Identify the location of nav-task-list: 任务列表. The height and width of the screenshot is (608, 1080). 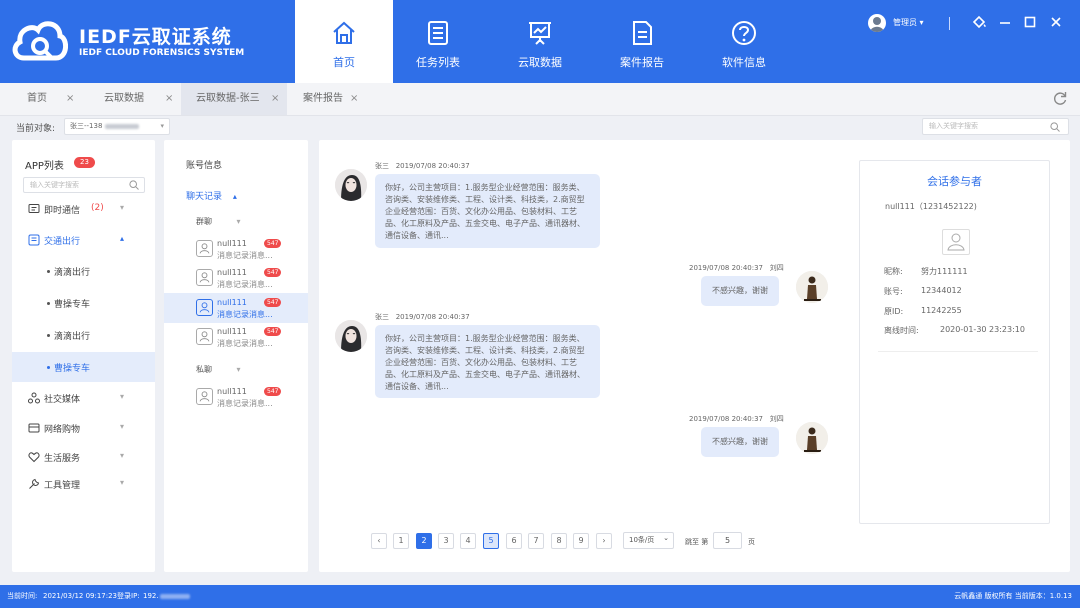
(438, 41).